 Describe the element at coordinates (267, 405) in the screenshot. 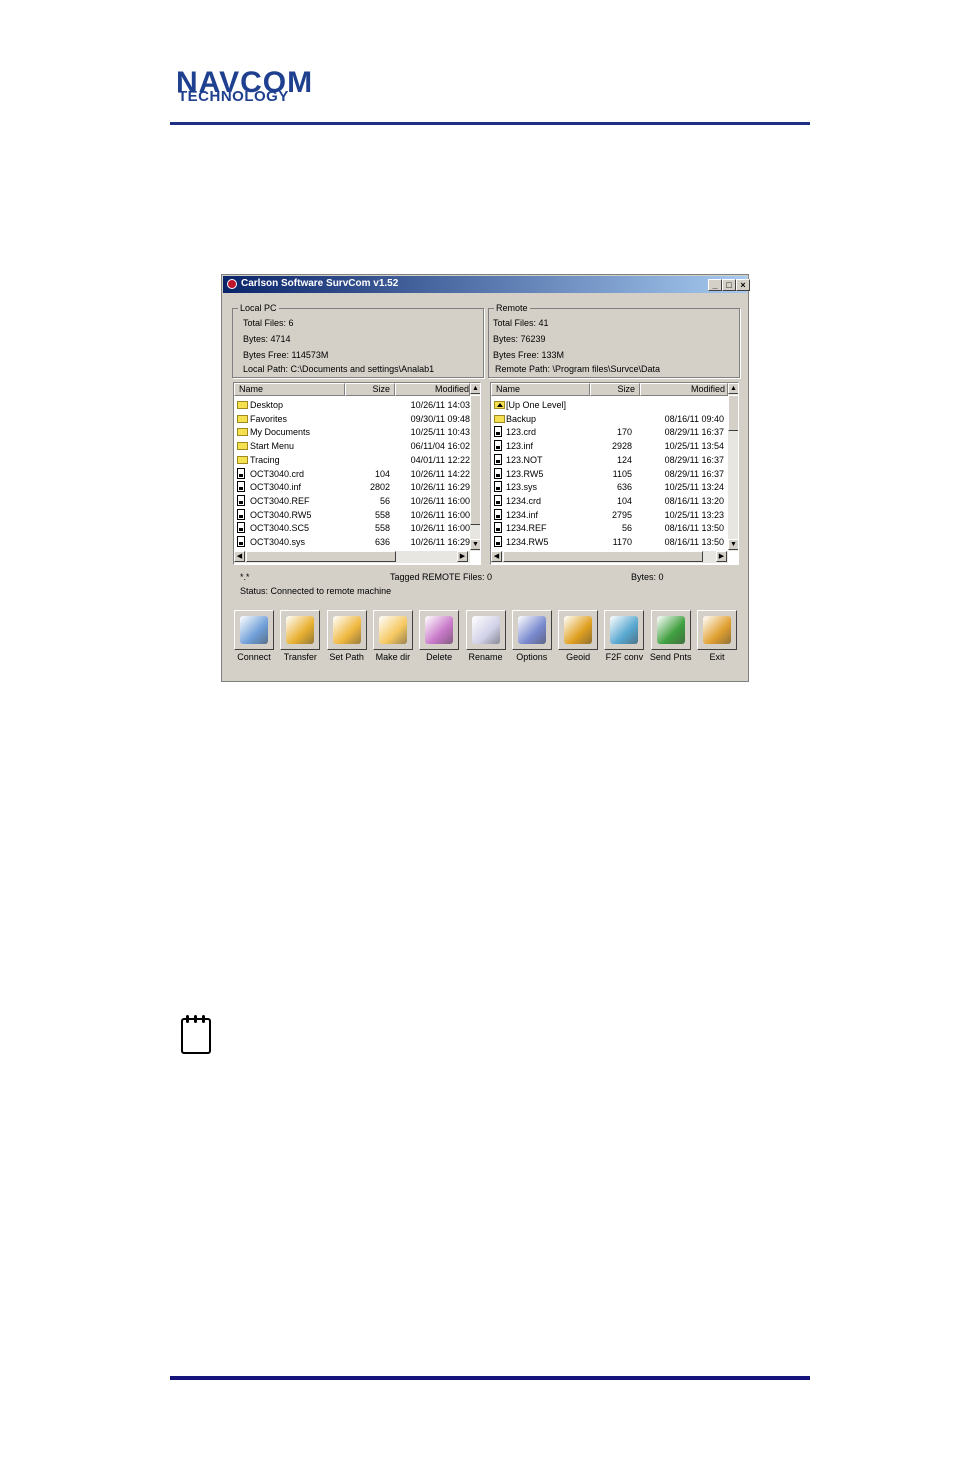

I see `file-name: Desktop` at that location.